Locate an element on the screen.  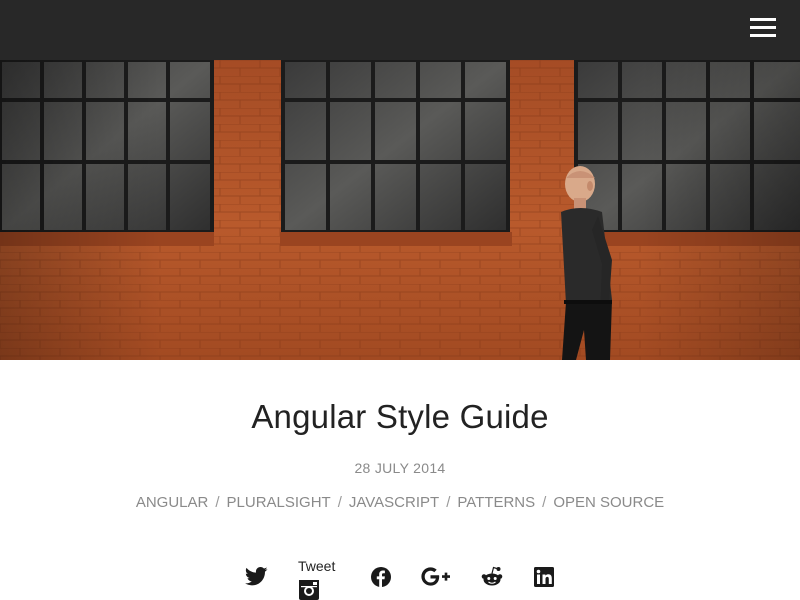
facebook-icon is located at coordinates (381, 577).